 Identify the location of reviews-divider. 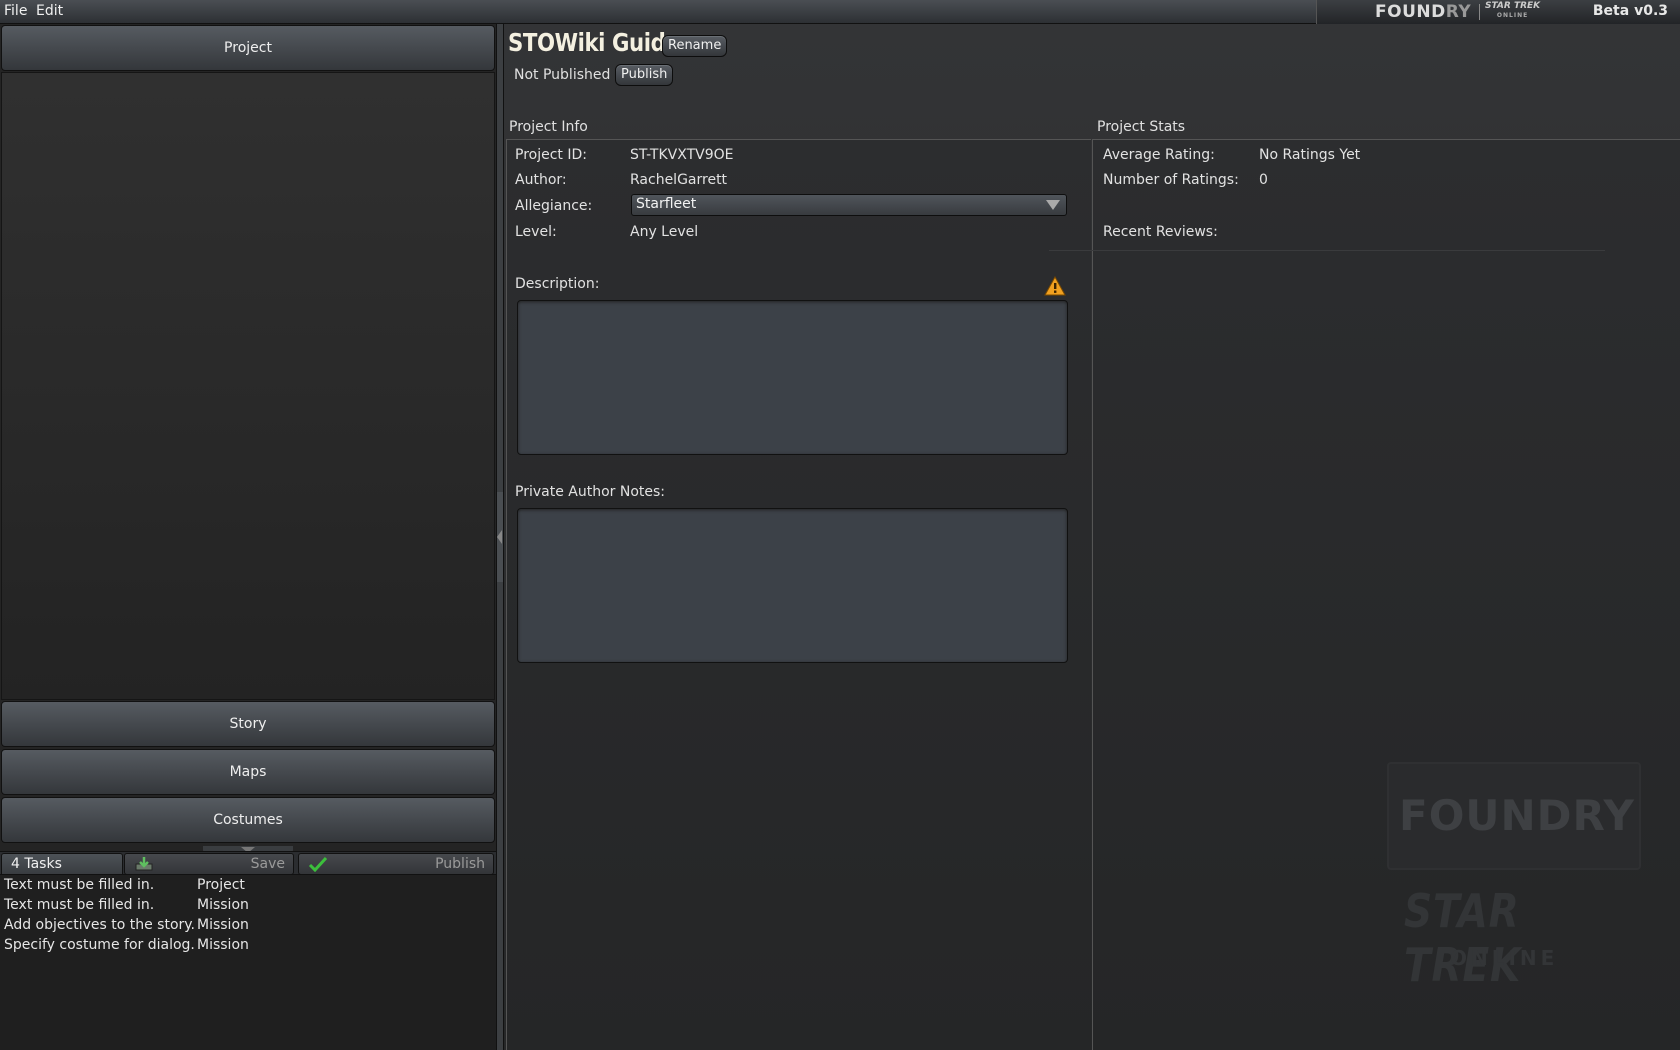
(1327, 250).